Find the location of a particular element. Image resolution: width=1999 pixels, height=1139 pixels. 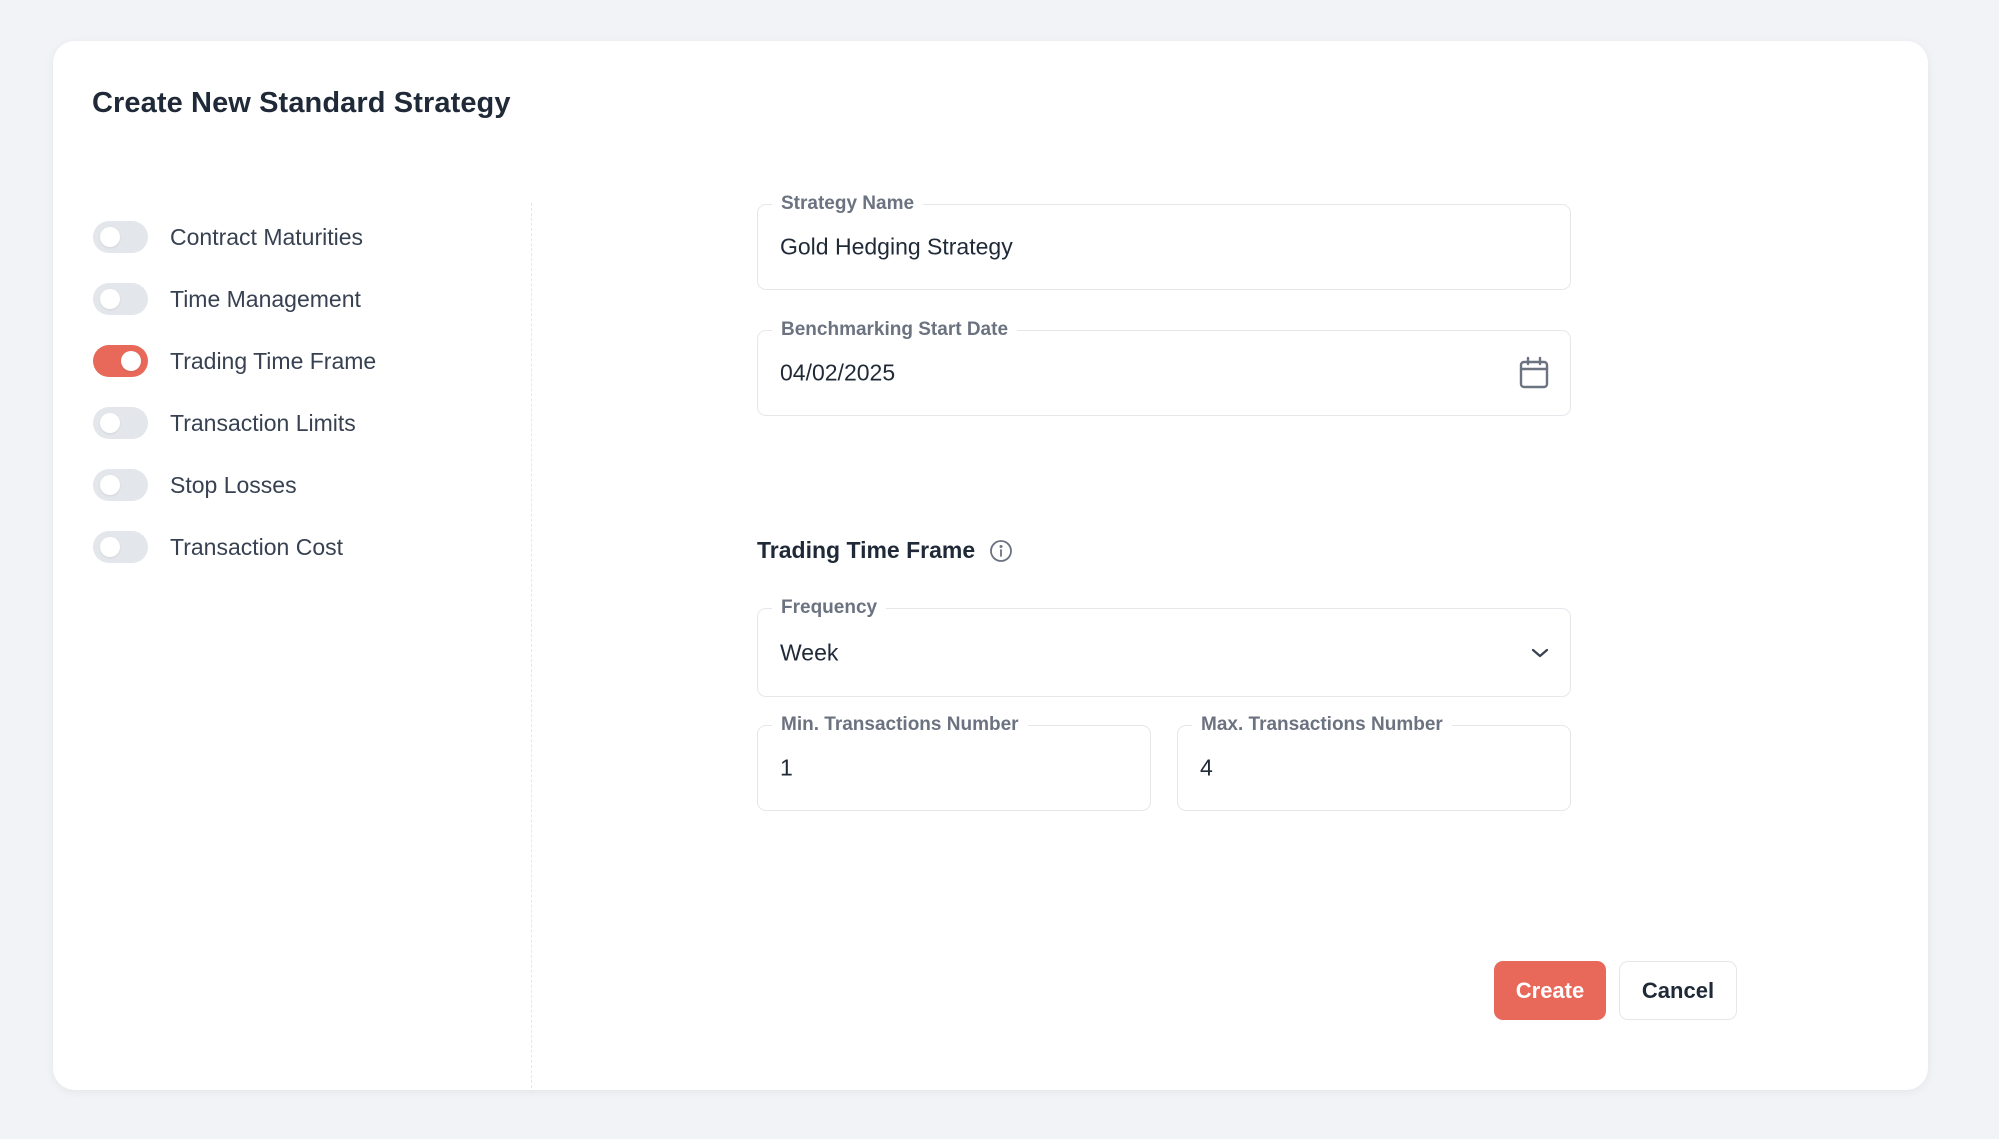

toggle-contract-maturities: Contract Maturities is located at coordinates (234, 237).